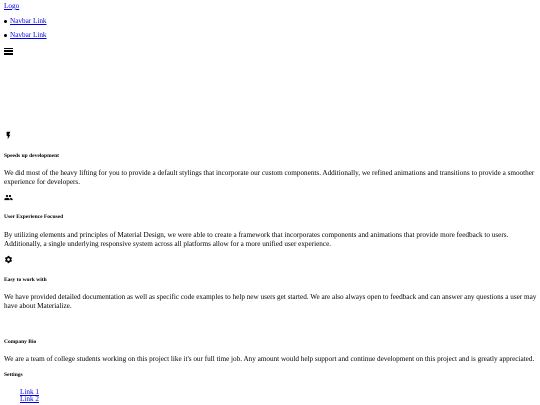 This screenshot has height=405, width=540. I want to click on navbar-link-1: Navbar Link, so click(28, 21).